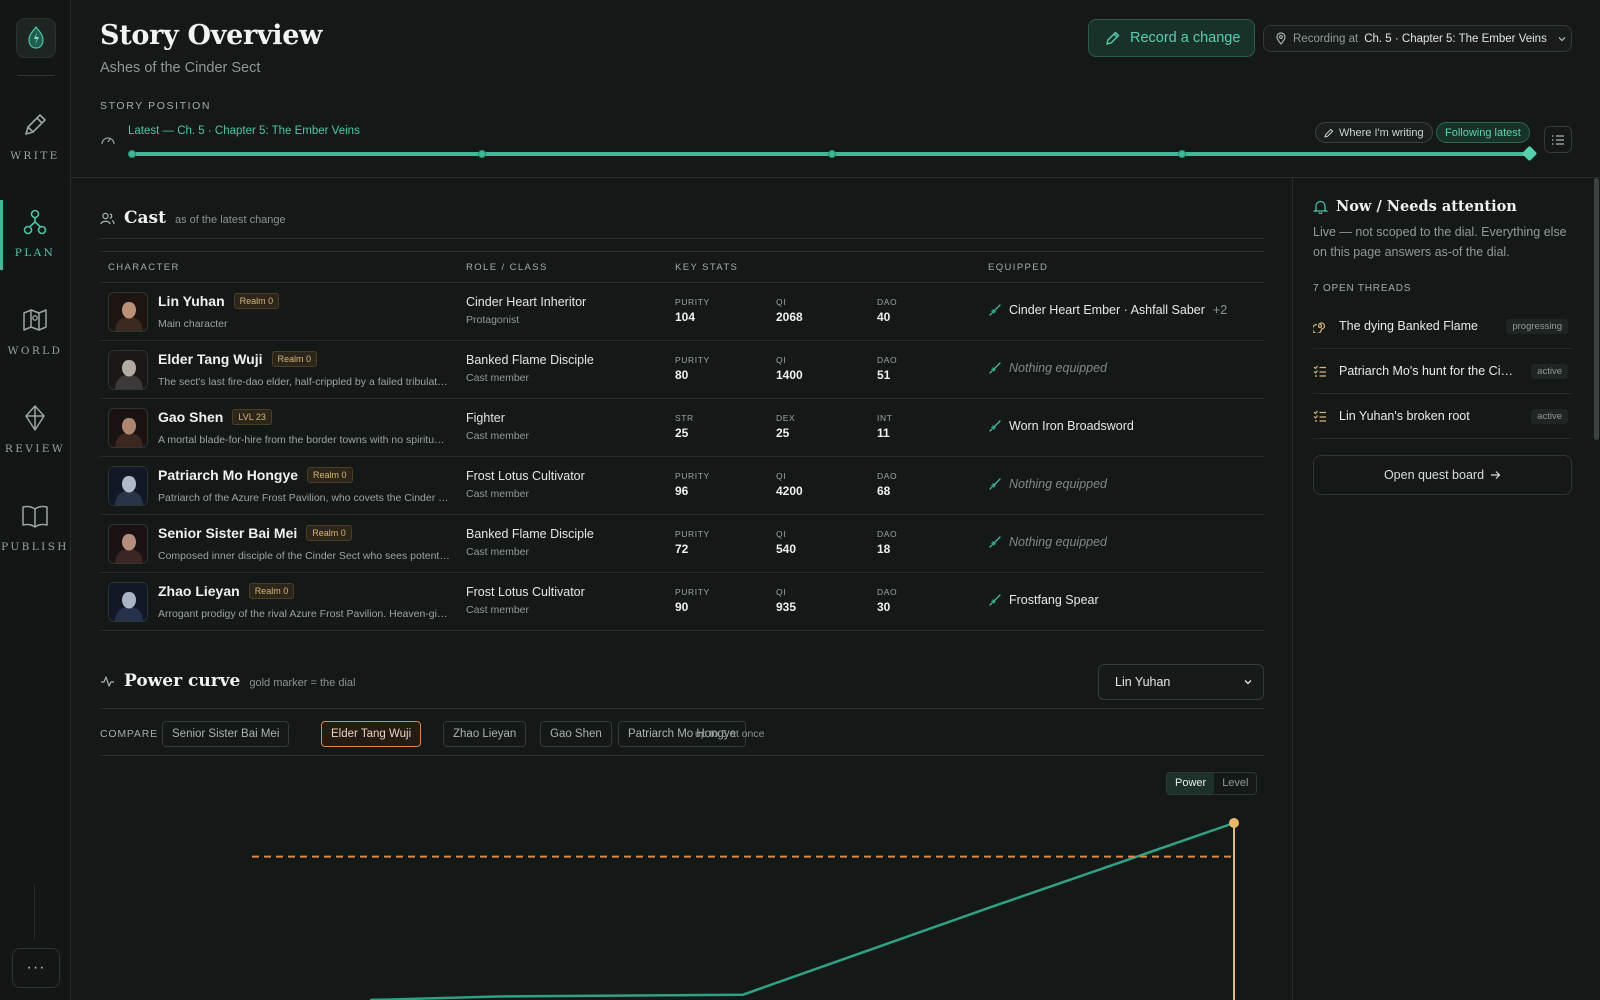 The image size is (1600, 1000). What do you see at coordinates (1191, 783) in the screenshot?
I see `mode-power-button: Power` at bounding box center [1191, 783].